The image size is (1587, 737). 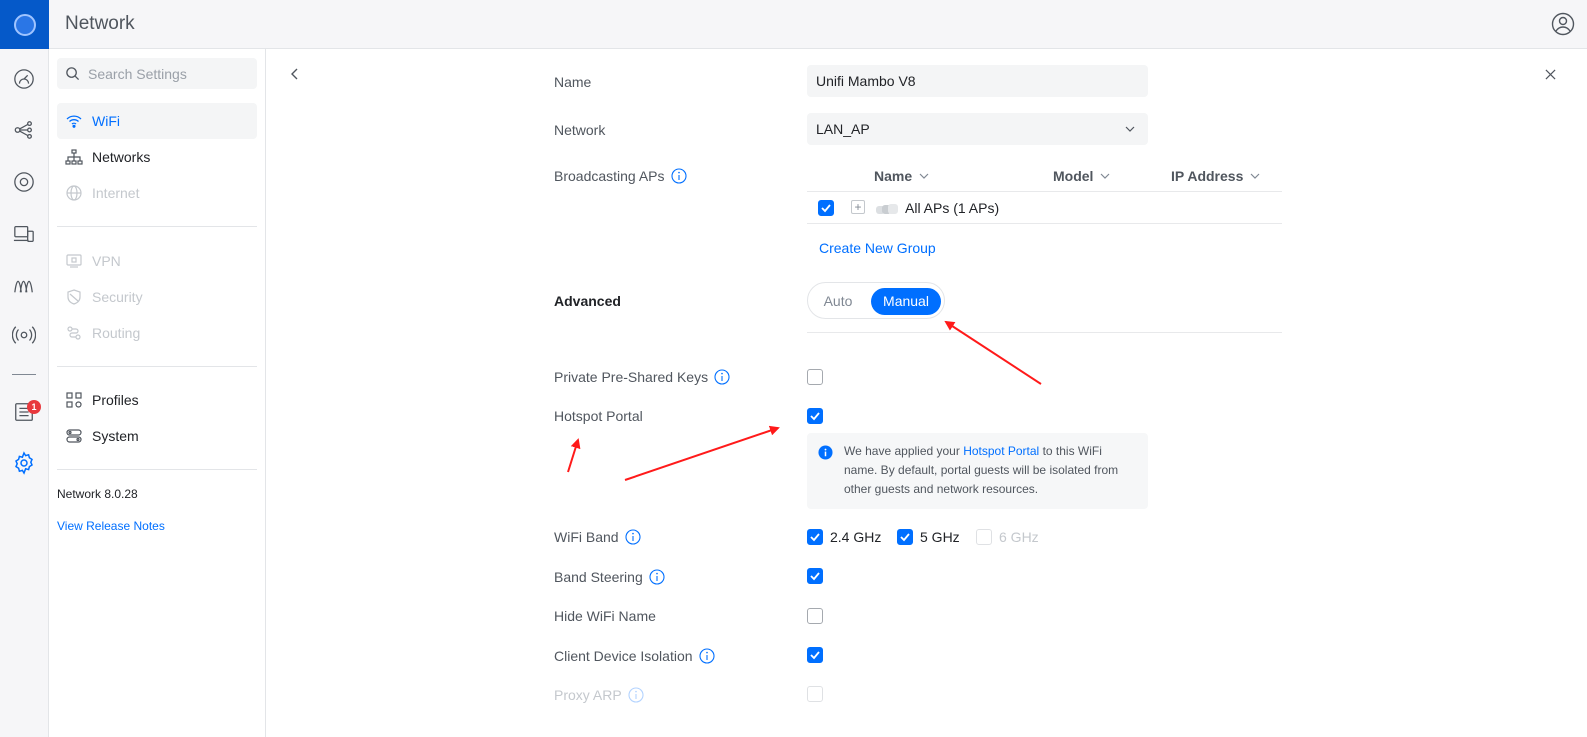 What do you see at coordinates (642, 377) in the screenshot?
I see `ppsk-label: Private Pre-Shared Keys` at bounding box center [642, 377].